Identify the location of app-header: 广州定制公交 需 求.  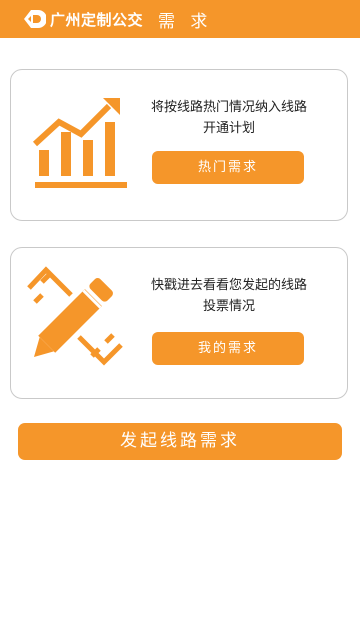
(180, 19).